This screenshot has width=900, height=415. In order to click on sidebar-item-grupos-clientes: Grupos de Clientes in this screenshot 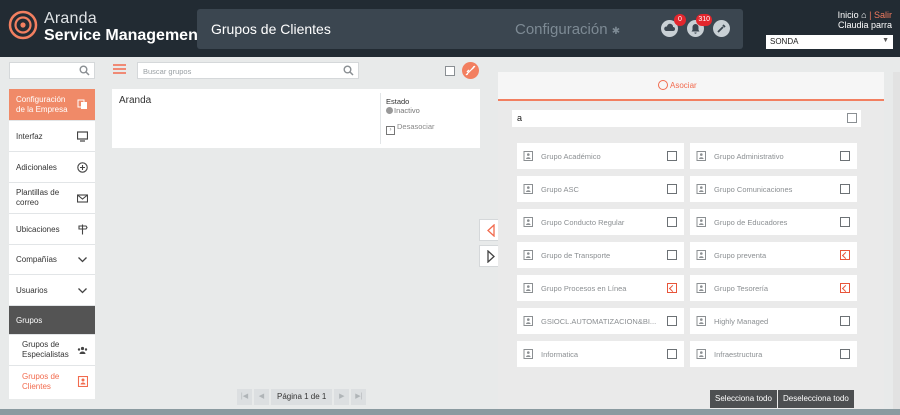, I will do `click(52, 381)`.